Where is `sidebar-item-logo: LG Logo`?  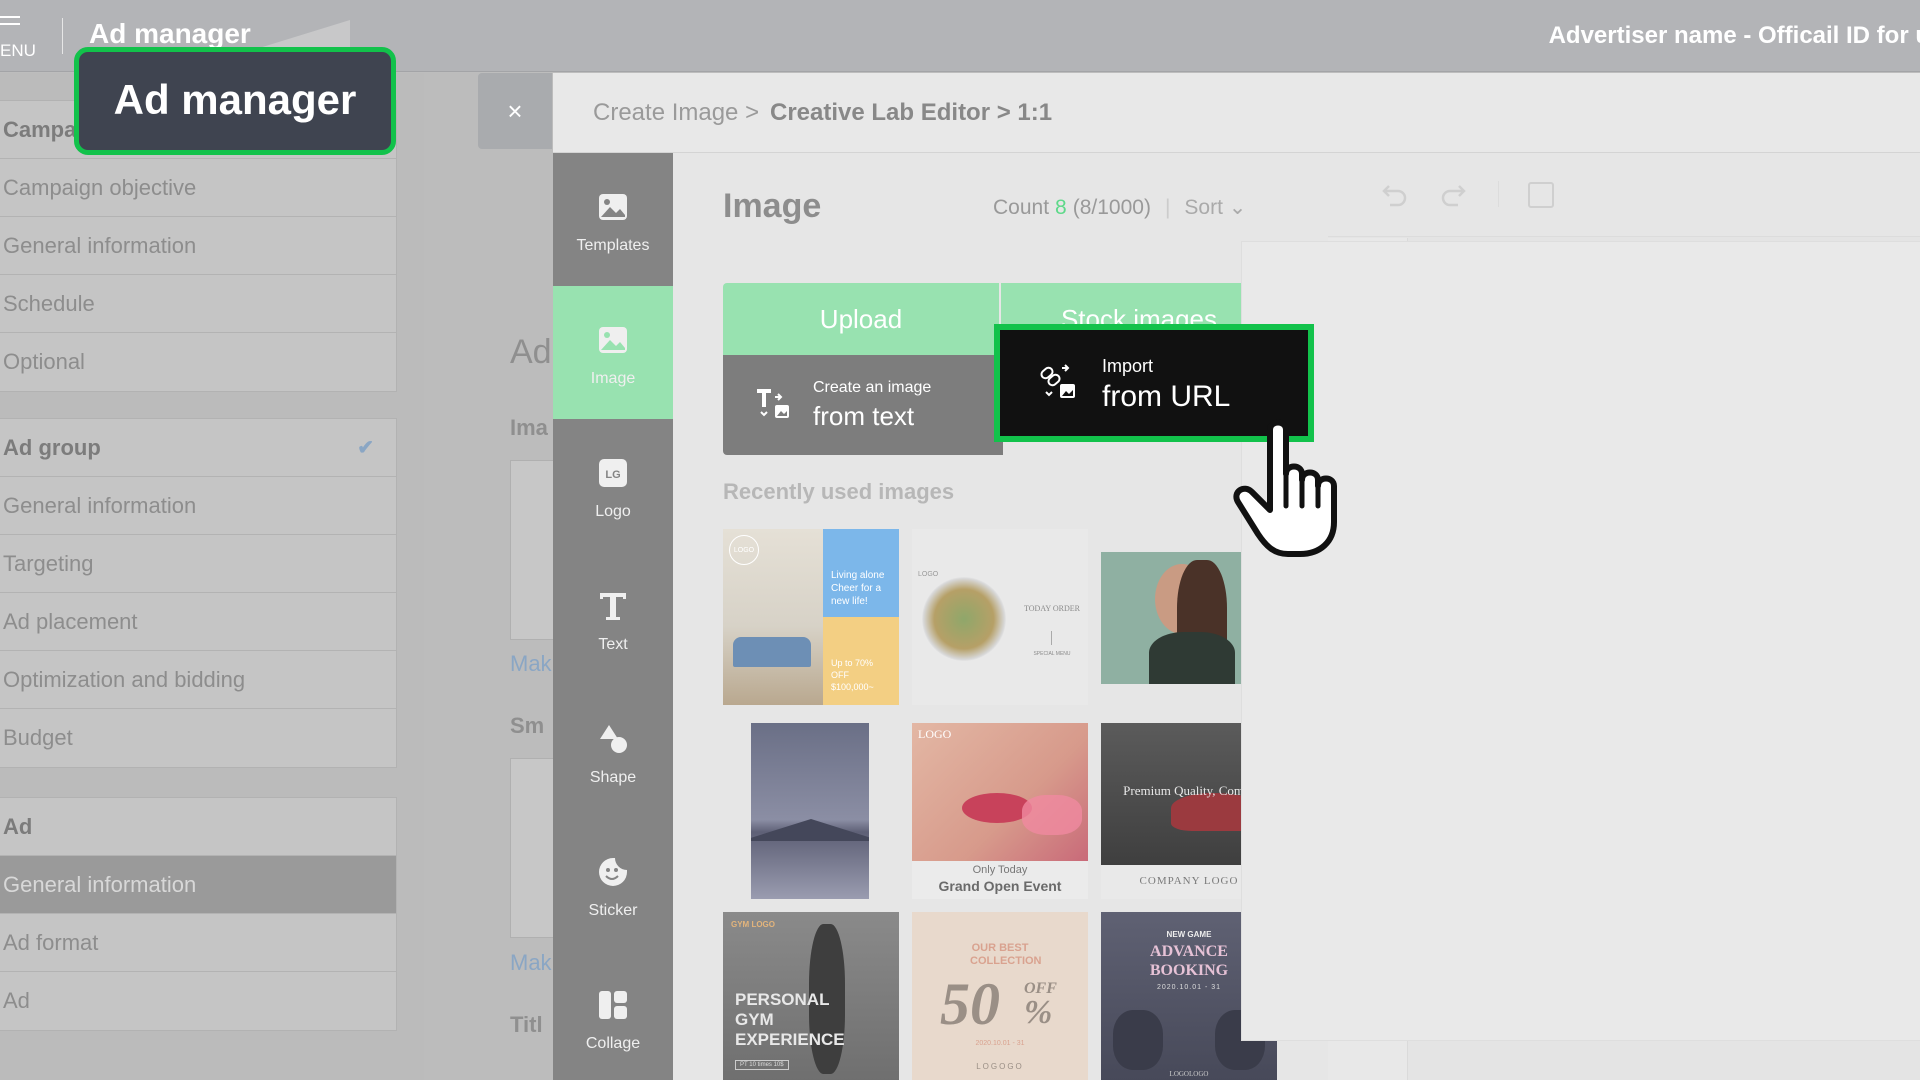 sidebar-item-logo: LG Logo is located at coordinates (613, 485).